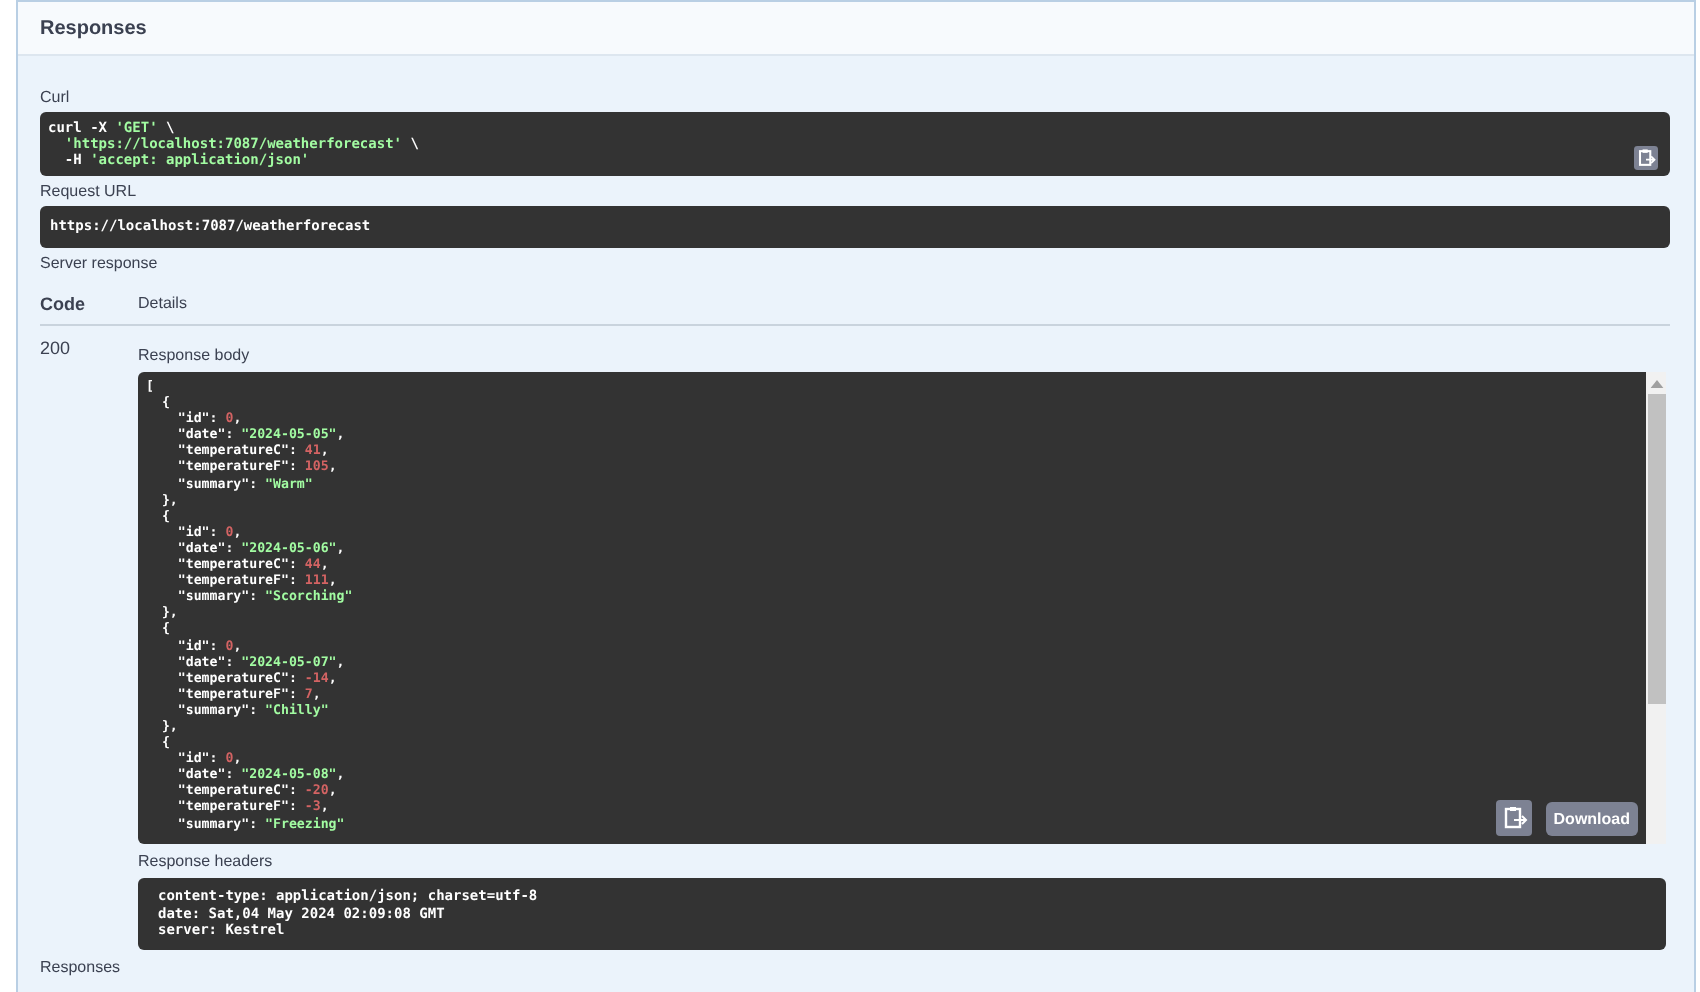 The height and width of the screenshot is (992, 1700). What do you see at coordinates (162, 304) in the screenshot?
I see `column-header: Details` at bounding box center [162, 304].